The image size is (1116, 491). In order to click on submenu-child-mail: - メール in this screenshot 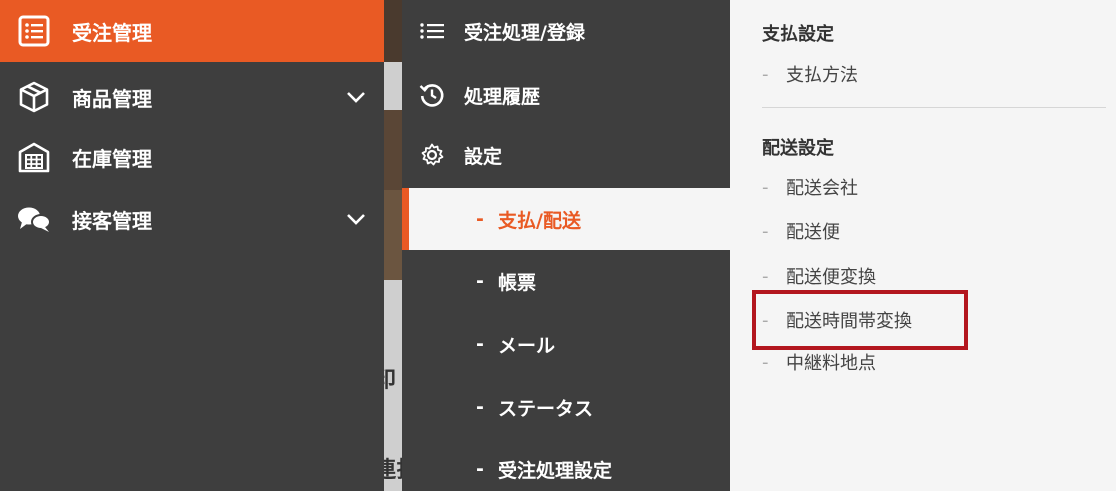, I will do `click(566, 344)`.